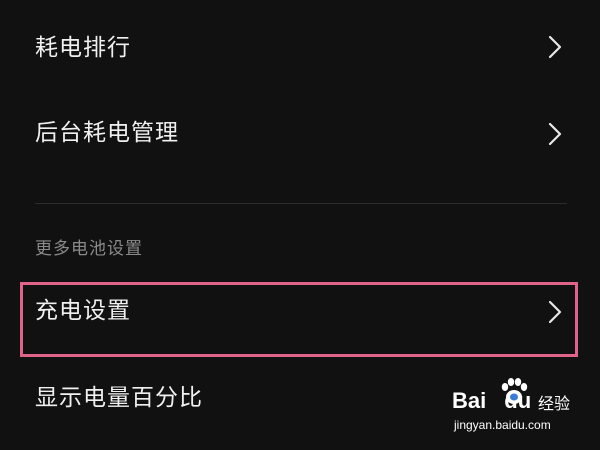 The image size is (600, 450). What do you see at coordinates (83, 48) in the screenshot?
I see `settings-item-label: 耗电排行` at bounding box center [83, 48].